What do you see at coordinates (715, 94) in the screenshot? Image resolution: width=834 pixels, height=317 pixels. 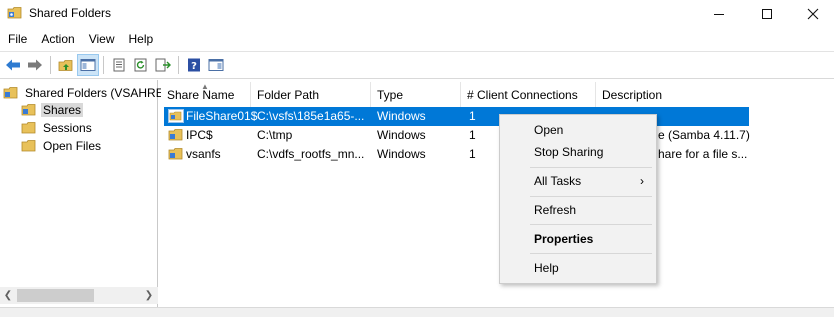 I see `column-header-description: Description` at bounding box center [715, 94].